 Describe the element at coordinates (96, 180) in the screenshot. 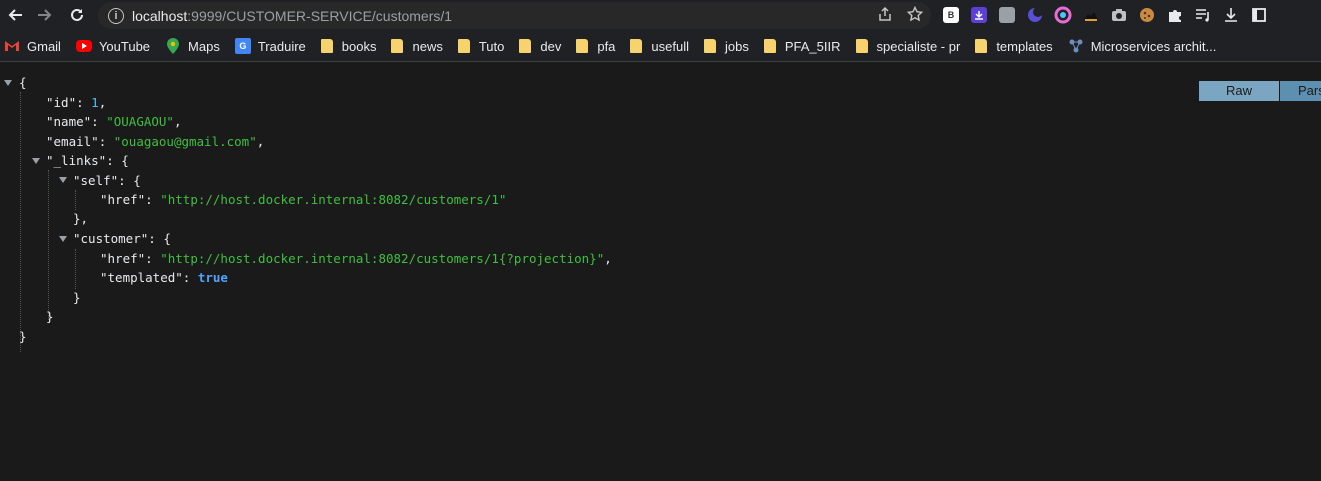

I see `json-key: "self"` at that location.